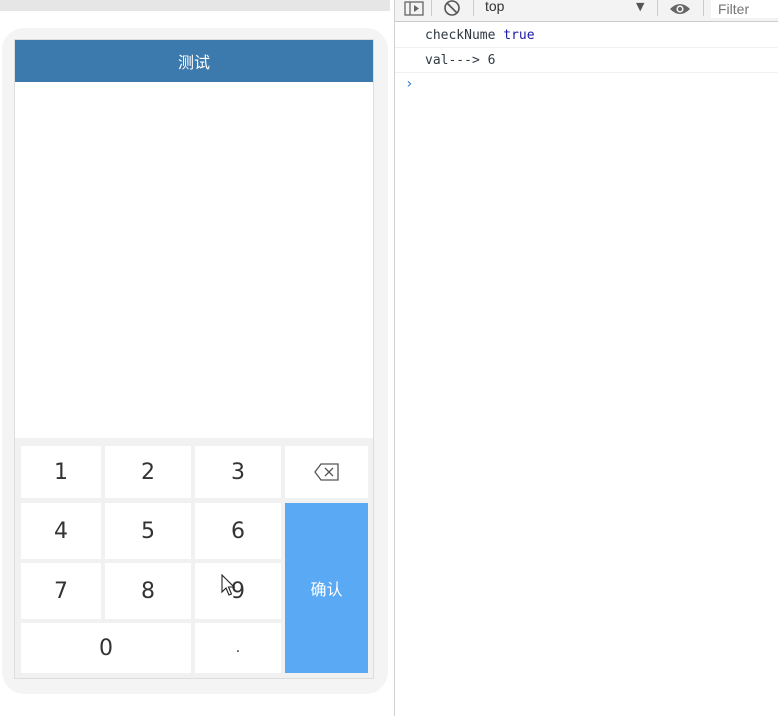 Image resolution: width=778 pixels, height=716 pixels. Describe the element at coordinates (586, 84) in the screenshot. I see `console-prompt: ›` at that location.